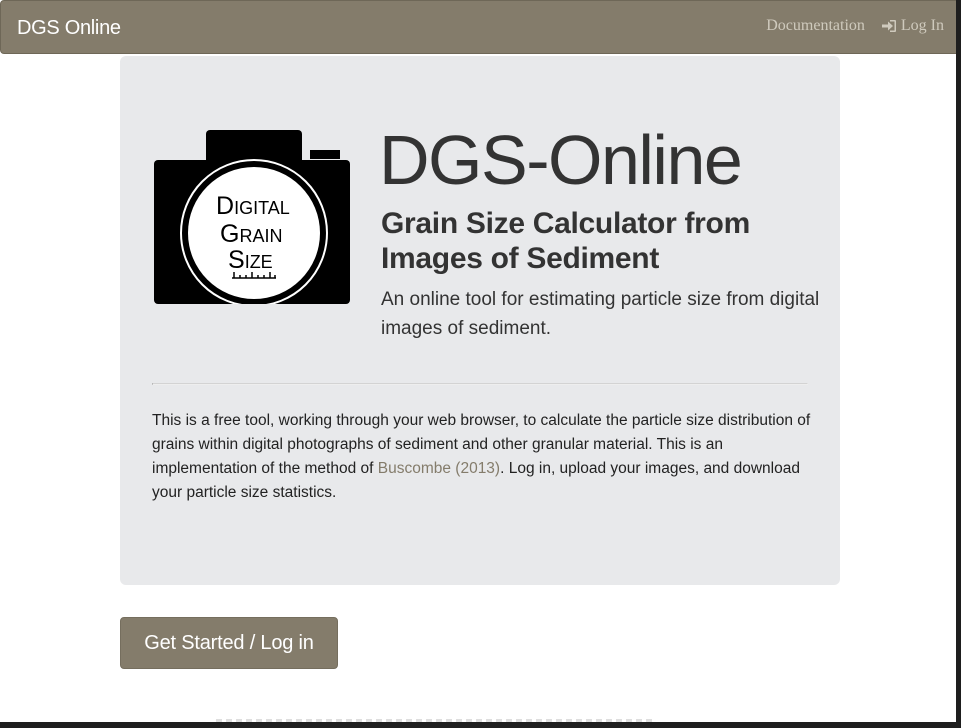 This screenshot has width=961, height=728. Describe the element at coordinates (69, 28) in the screenshot. I see `brand-link: DGS Online` at that location.